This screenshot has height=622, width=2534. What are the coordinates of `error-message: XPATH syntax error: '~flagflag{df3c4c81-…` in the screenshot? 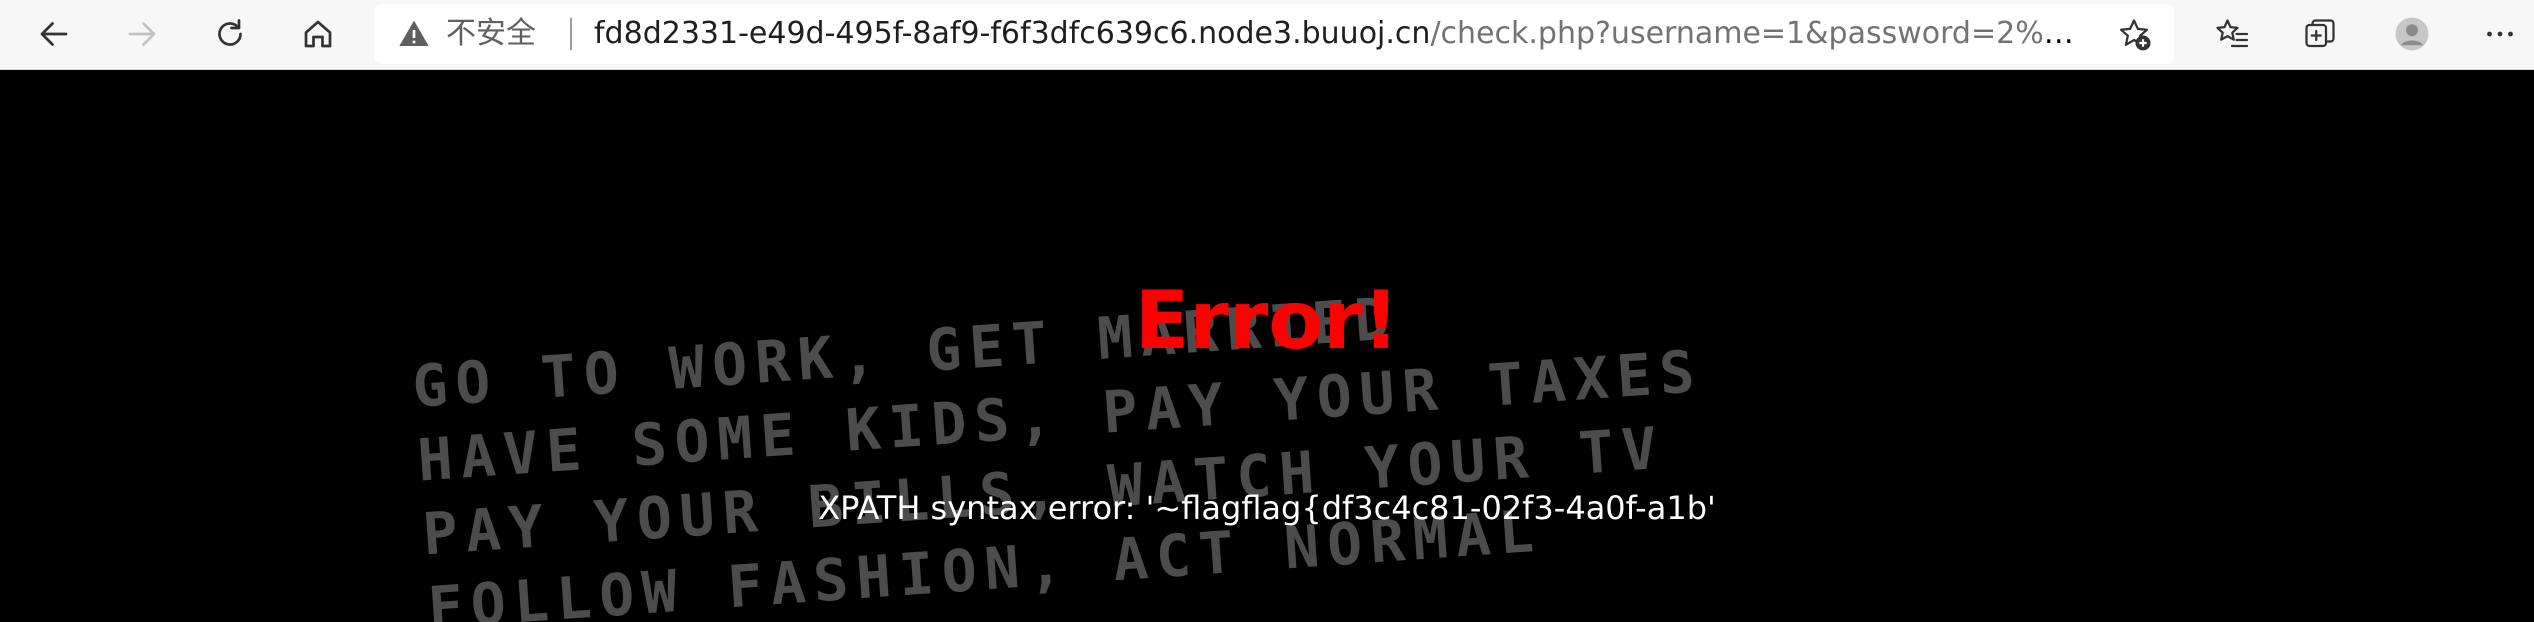 It's located at (1267, 508).